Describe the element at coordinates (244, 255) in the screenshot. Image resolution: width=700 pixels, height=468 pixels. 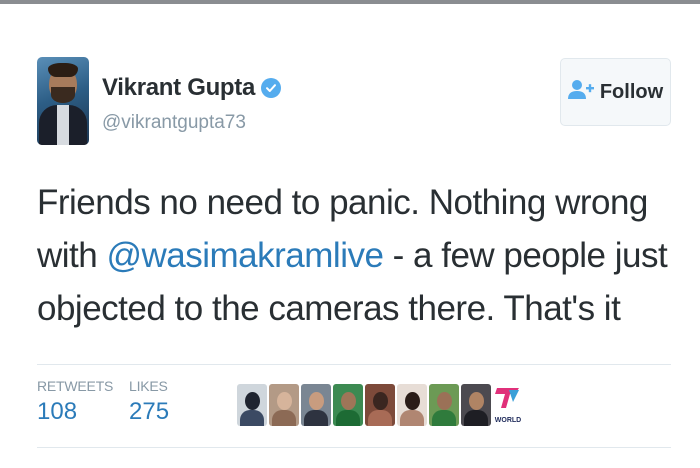
I see `mention-link: @wasimakramlive` at that location.